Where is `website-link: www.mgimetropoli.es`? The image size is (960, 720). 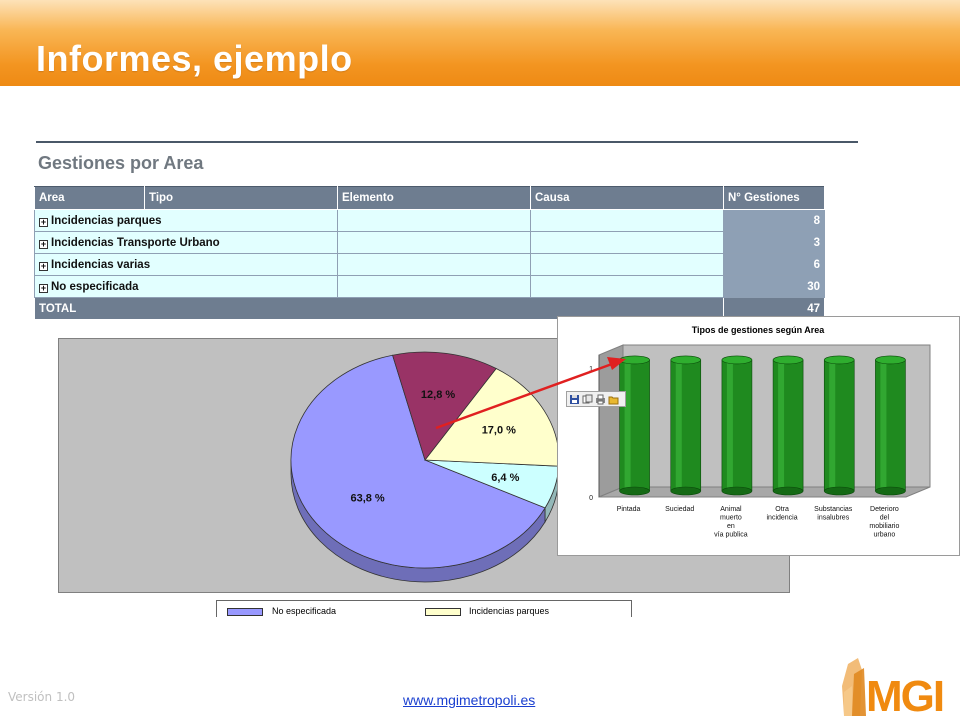 website-link: www.mgimetropoli.es is located at coordinates (469, 700).